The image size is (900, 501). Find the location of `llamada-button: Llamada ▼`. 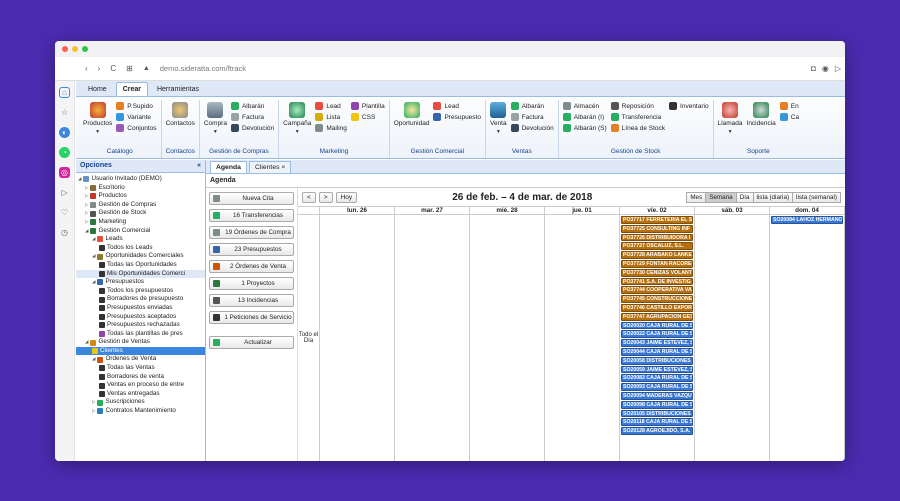

llamada-button: Llamada ▼ is located at coordinates (730, 124).